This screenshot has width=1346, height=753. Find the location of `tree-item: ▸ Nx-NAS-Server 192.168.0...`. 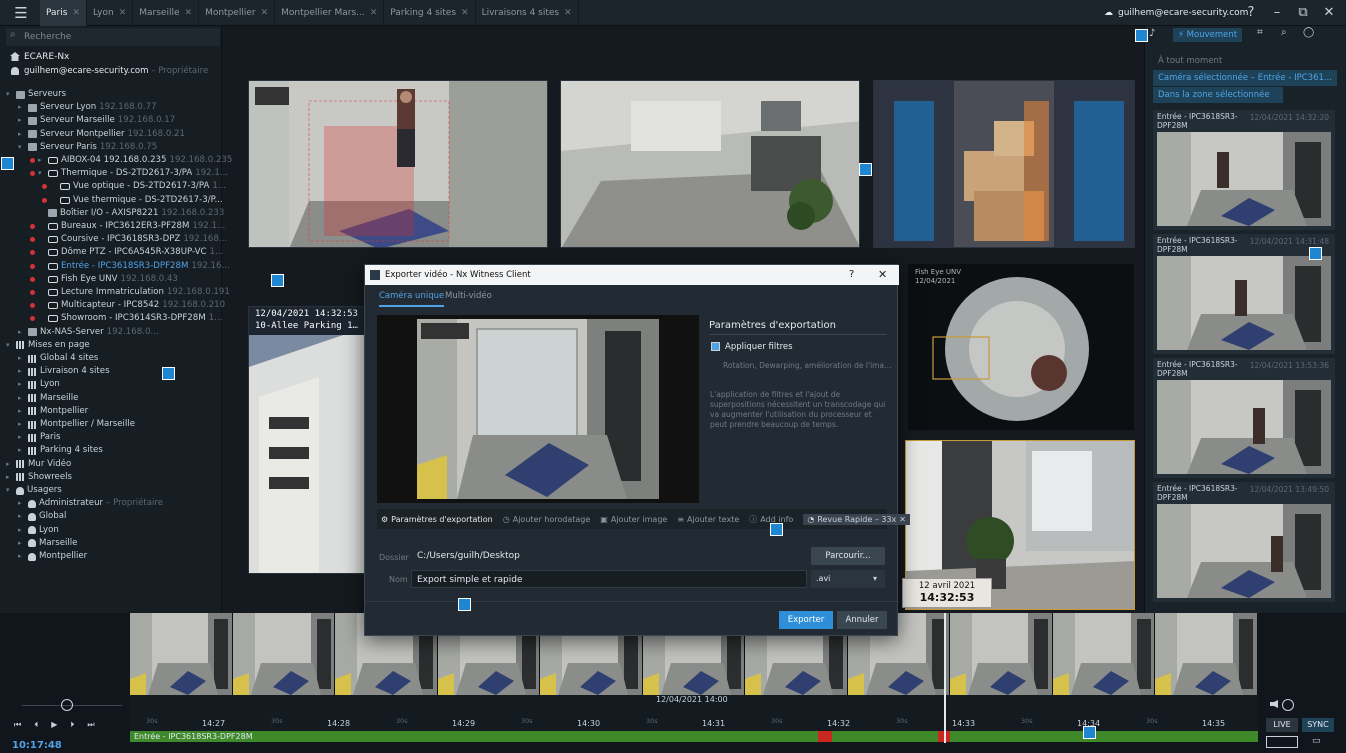

tree-item: ▸ Nx-NAS-Server 192.168.0... is located at coordinates (88, 332).